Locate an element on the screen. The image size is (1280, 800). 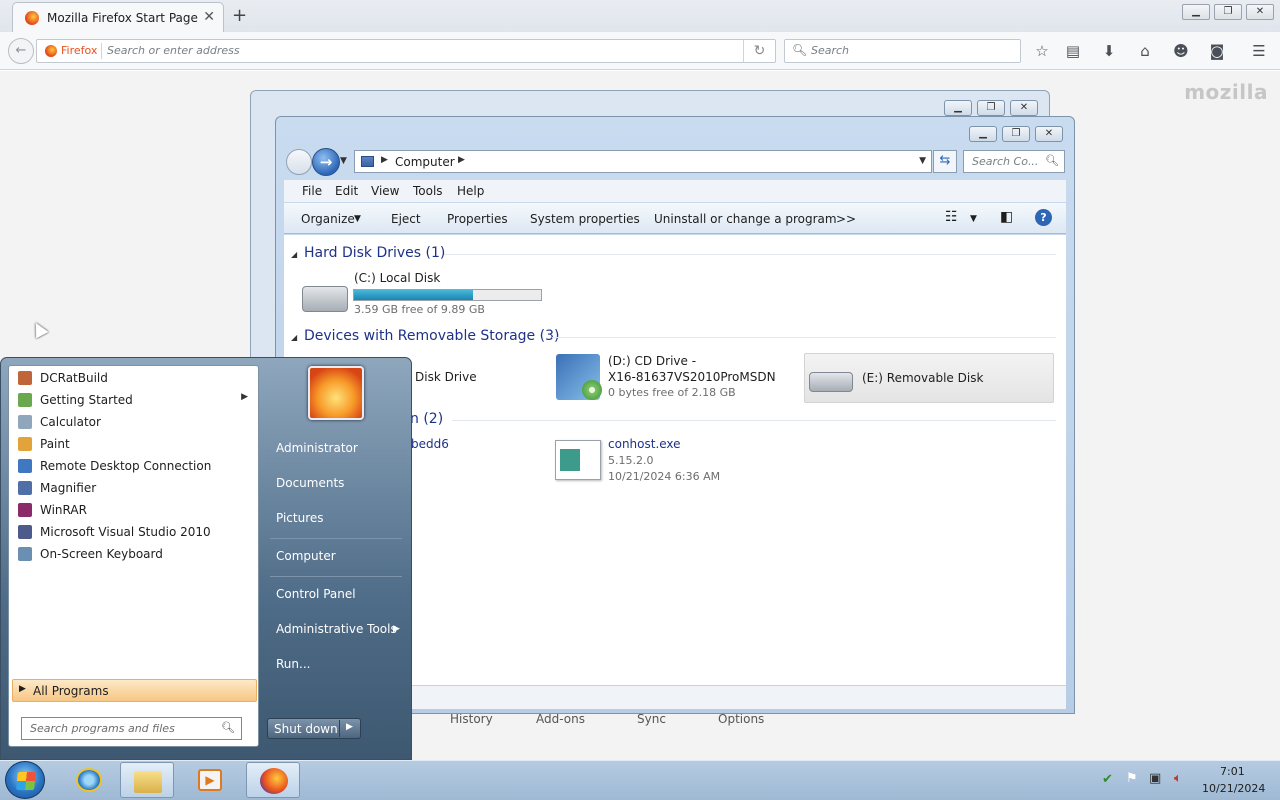
menu-tools: Tools is located at coordinates (428, 191).